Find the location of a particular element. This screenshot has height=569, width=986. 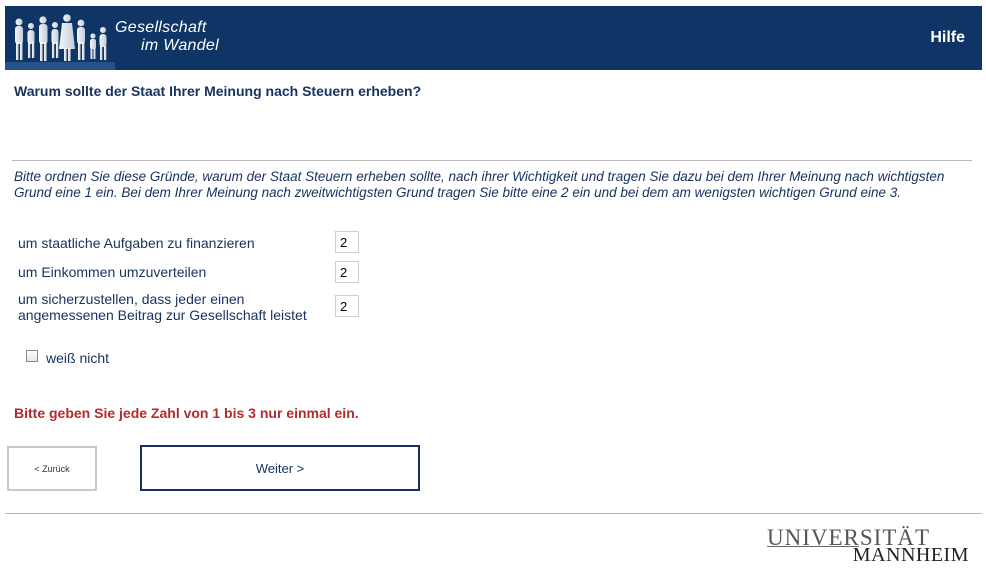

rank-input-contribution is located at coordinates (347, 306).